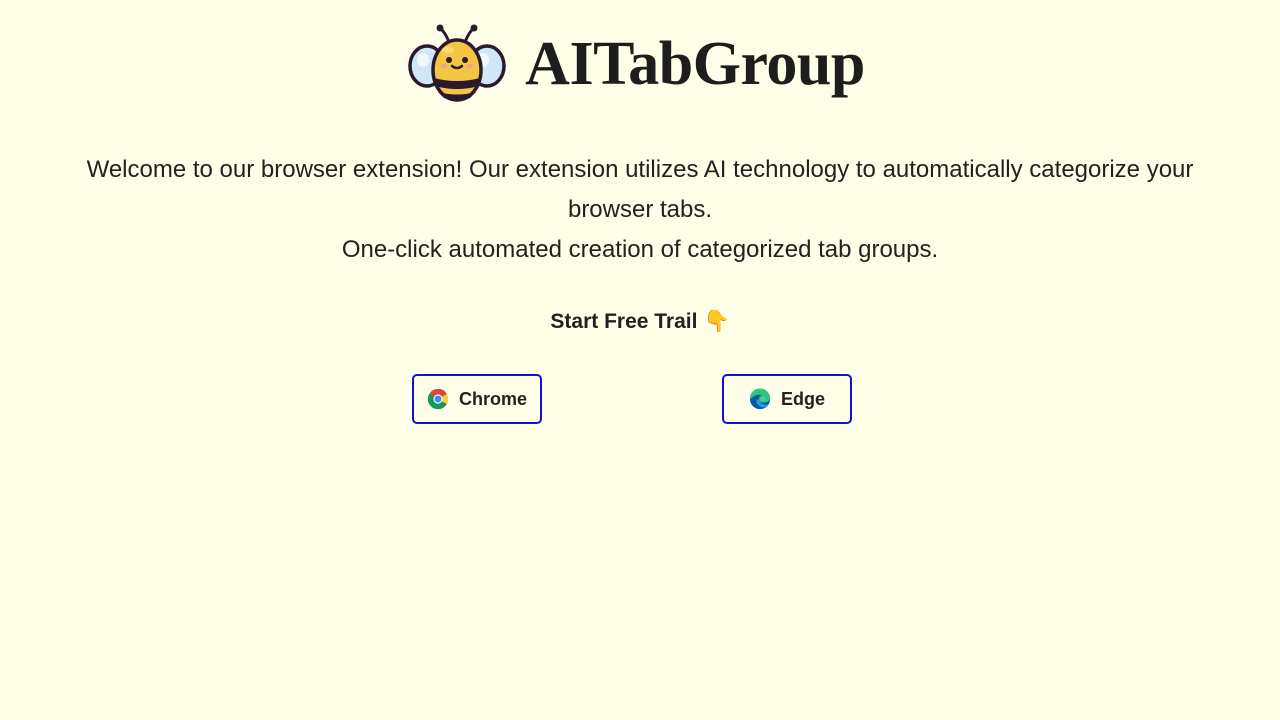 The image size is (1280, 720). What do you see at coordinates (760, 399) in the screenshot?
I see `edge-icon` at bounding box center [760, 399].